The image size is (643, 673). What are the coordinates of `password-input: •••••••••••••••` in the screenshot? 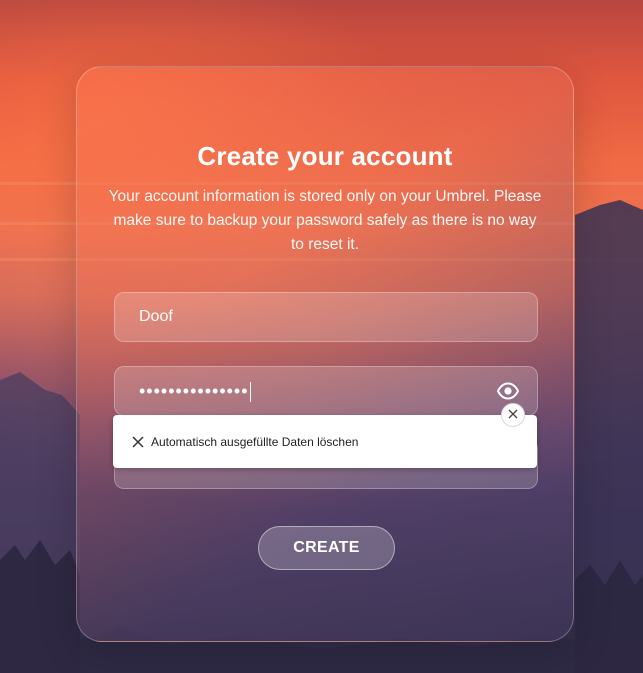 It's located at (195, 392).